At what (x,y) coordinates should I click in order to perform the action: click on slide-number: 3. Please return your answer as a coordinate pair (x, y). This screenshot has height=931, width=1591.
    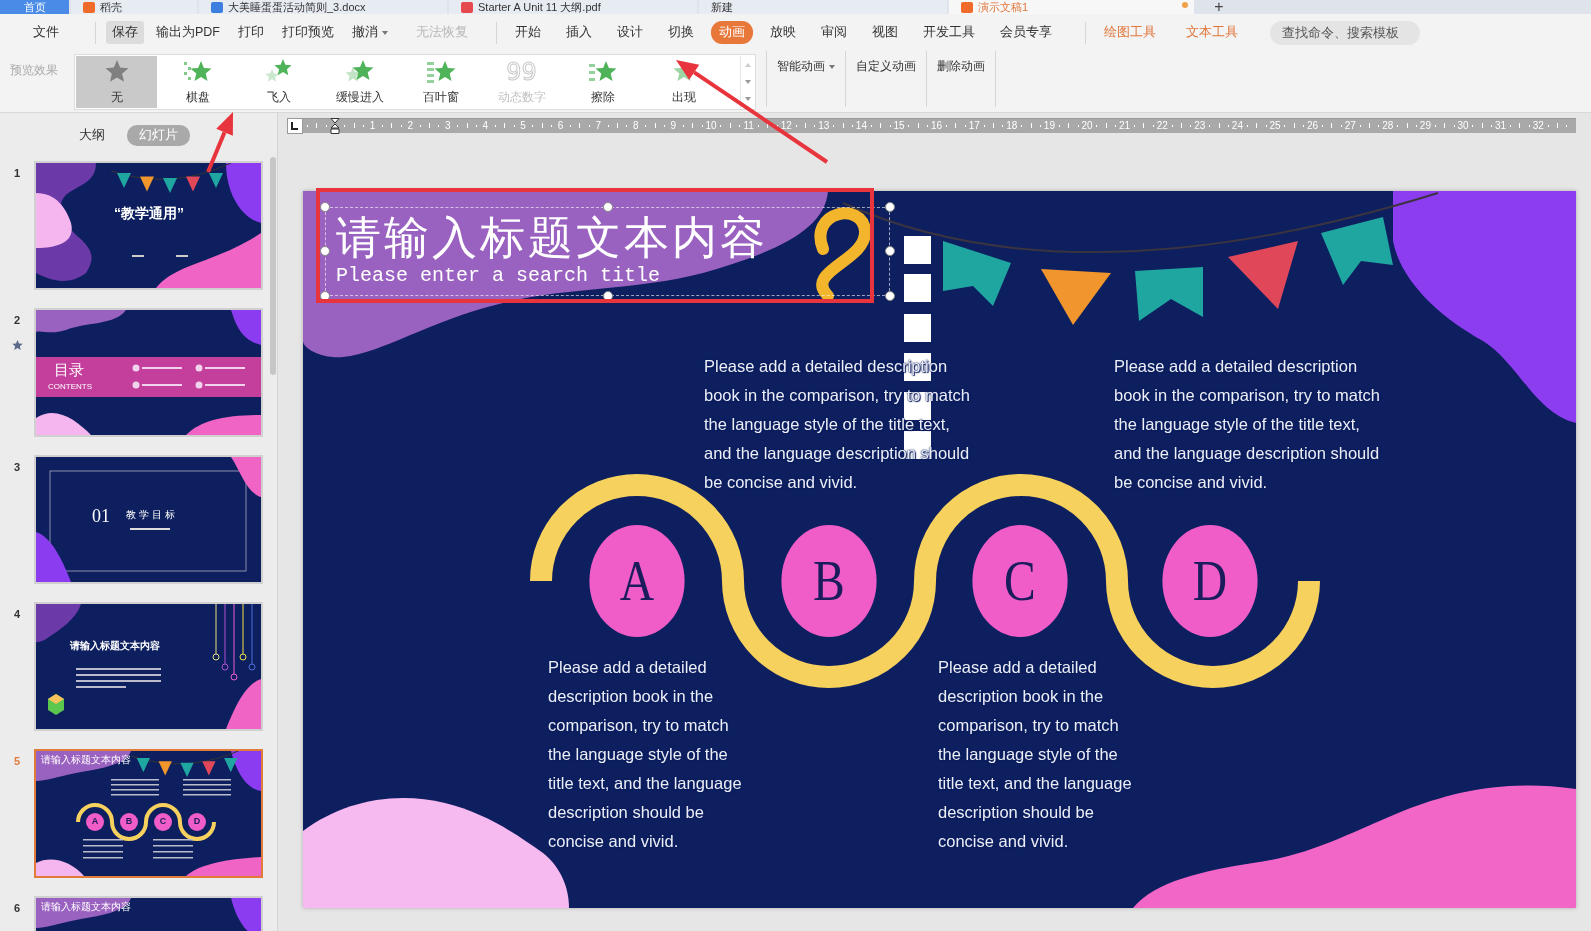
    Looking at the image, I should click on (17, 467).